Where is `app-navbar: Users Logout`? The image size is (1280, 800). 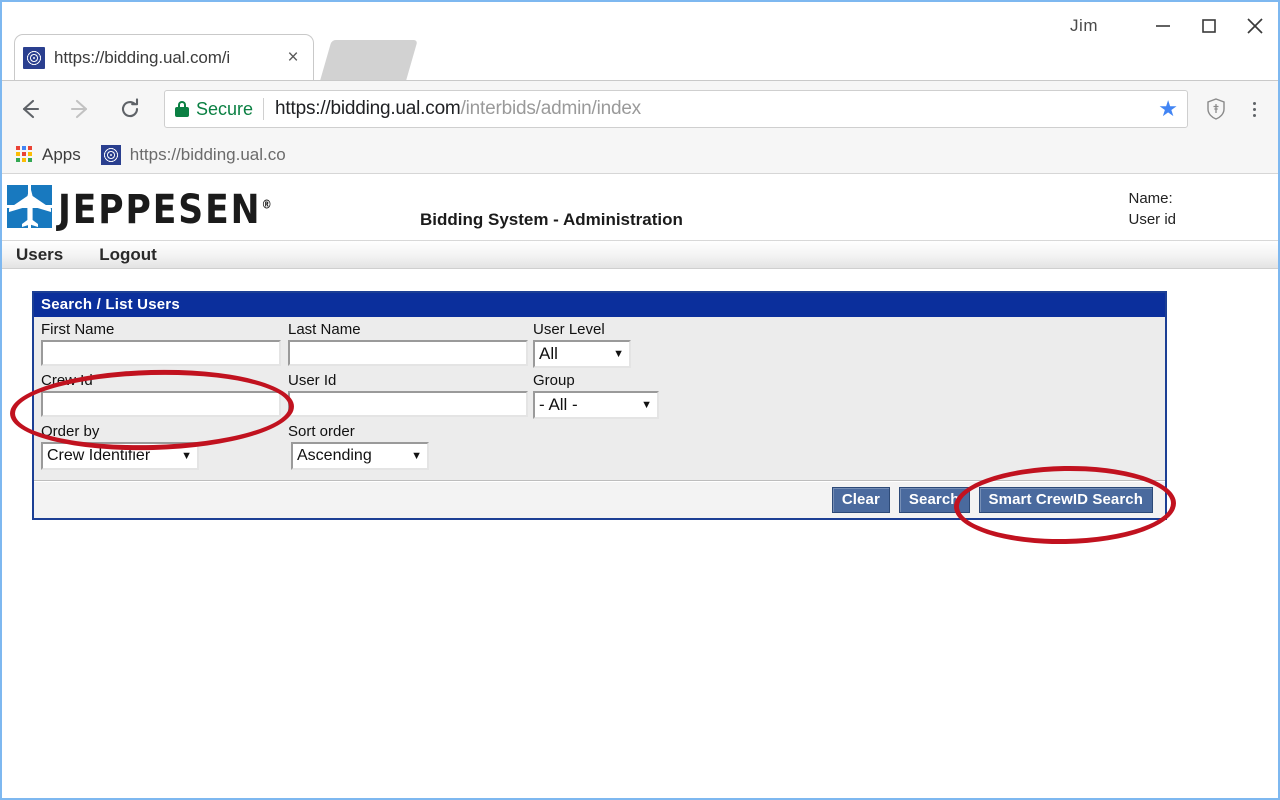 app-navbar: Users Logout is located at coordinates (640, 255).